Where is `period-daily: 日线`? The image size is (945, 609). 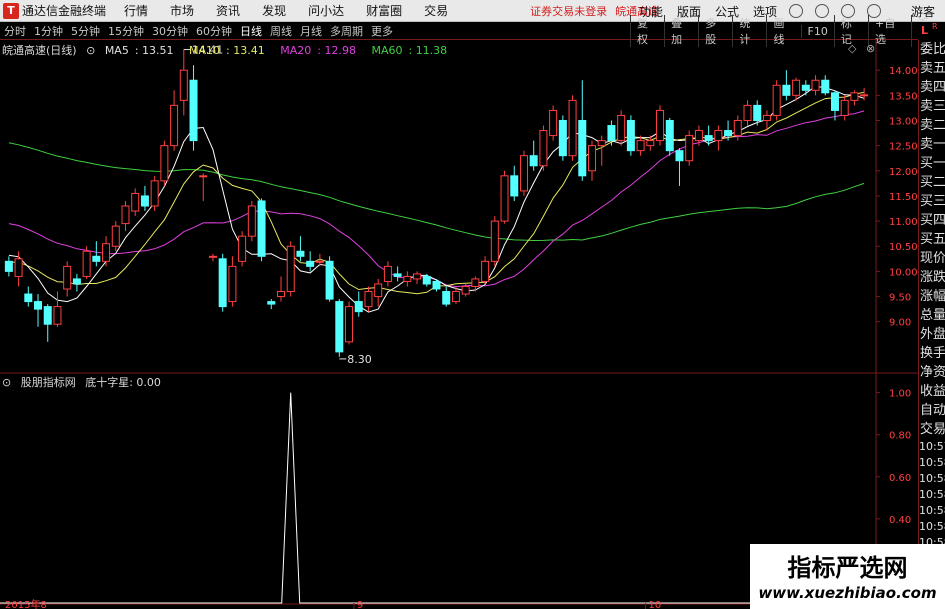 period-daily: 日线 is located at coordinates (251, 31).